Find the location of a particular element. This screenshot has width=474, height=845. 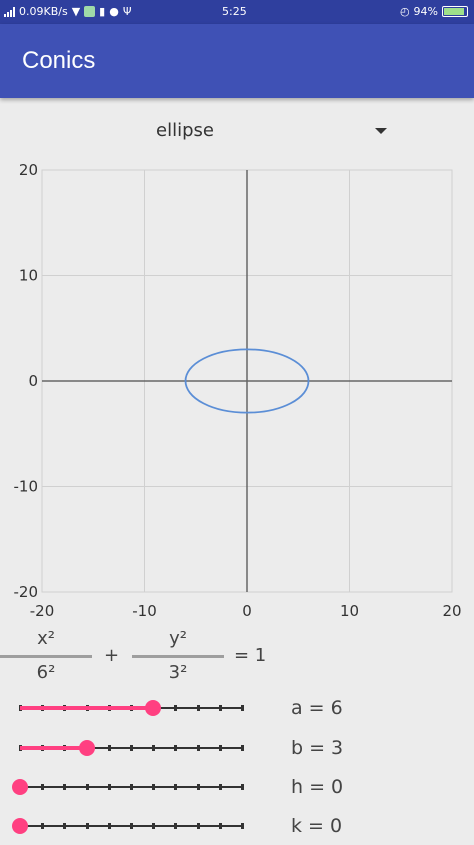

slider-h-label: h = 0 is located at coordinates (317, 787).